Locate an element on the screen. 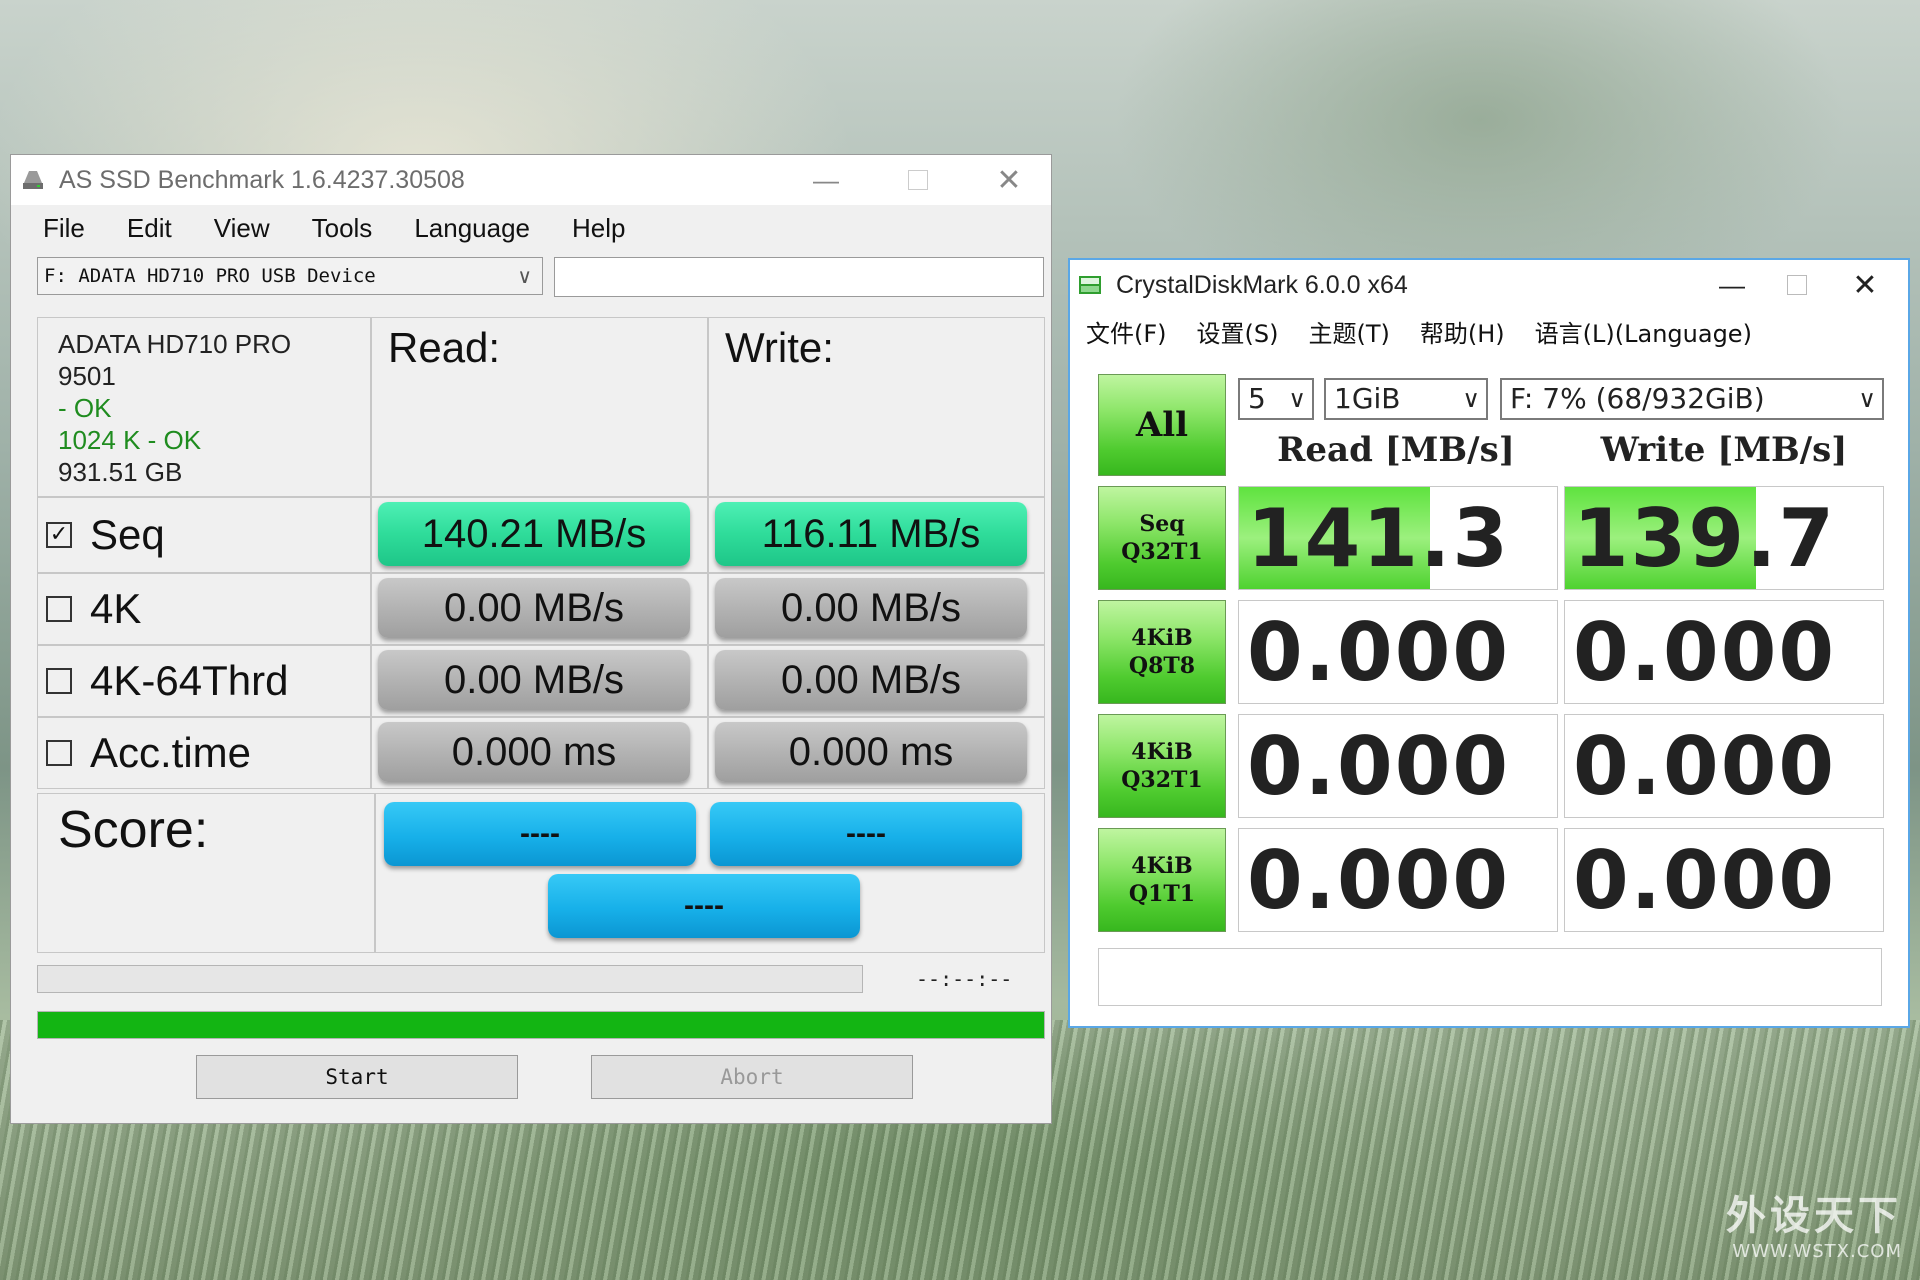 This screenshot has height=1280, width=1920. acc-time-write-value: 0.000 ms is located at coordinates (871, 752).